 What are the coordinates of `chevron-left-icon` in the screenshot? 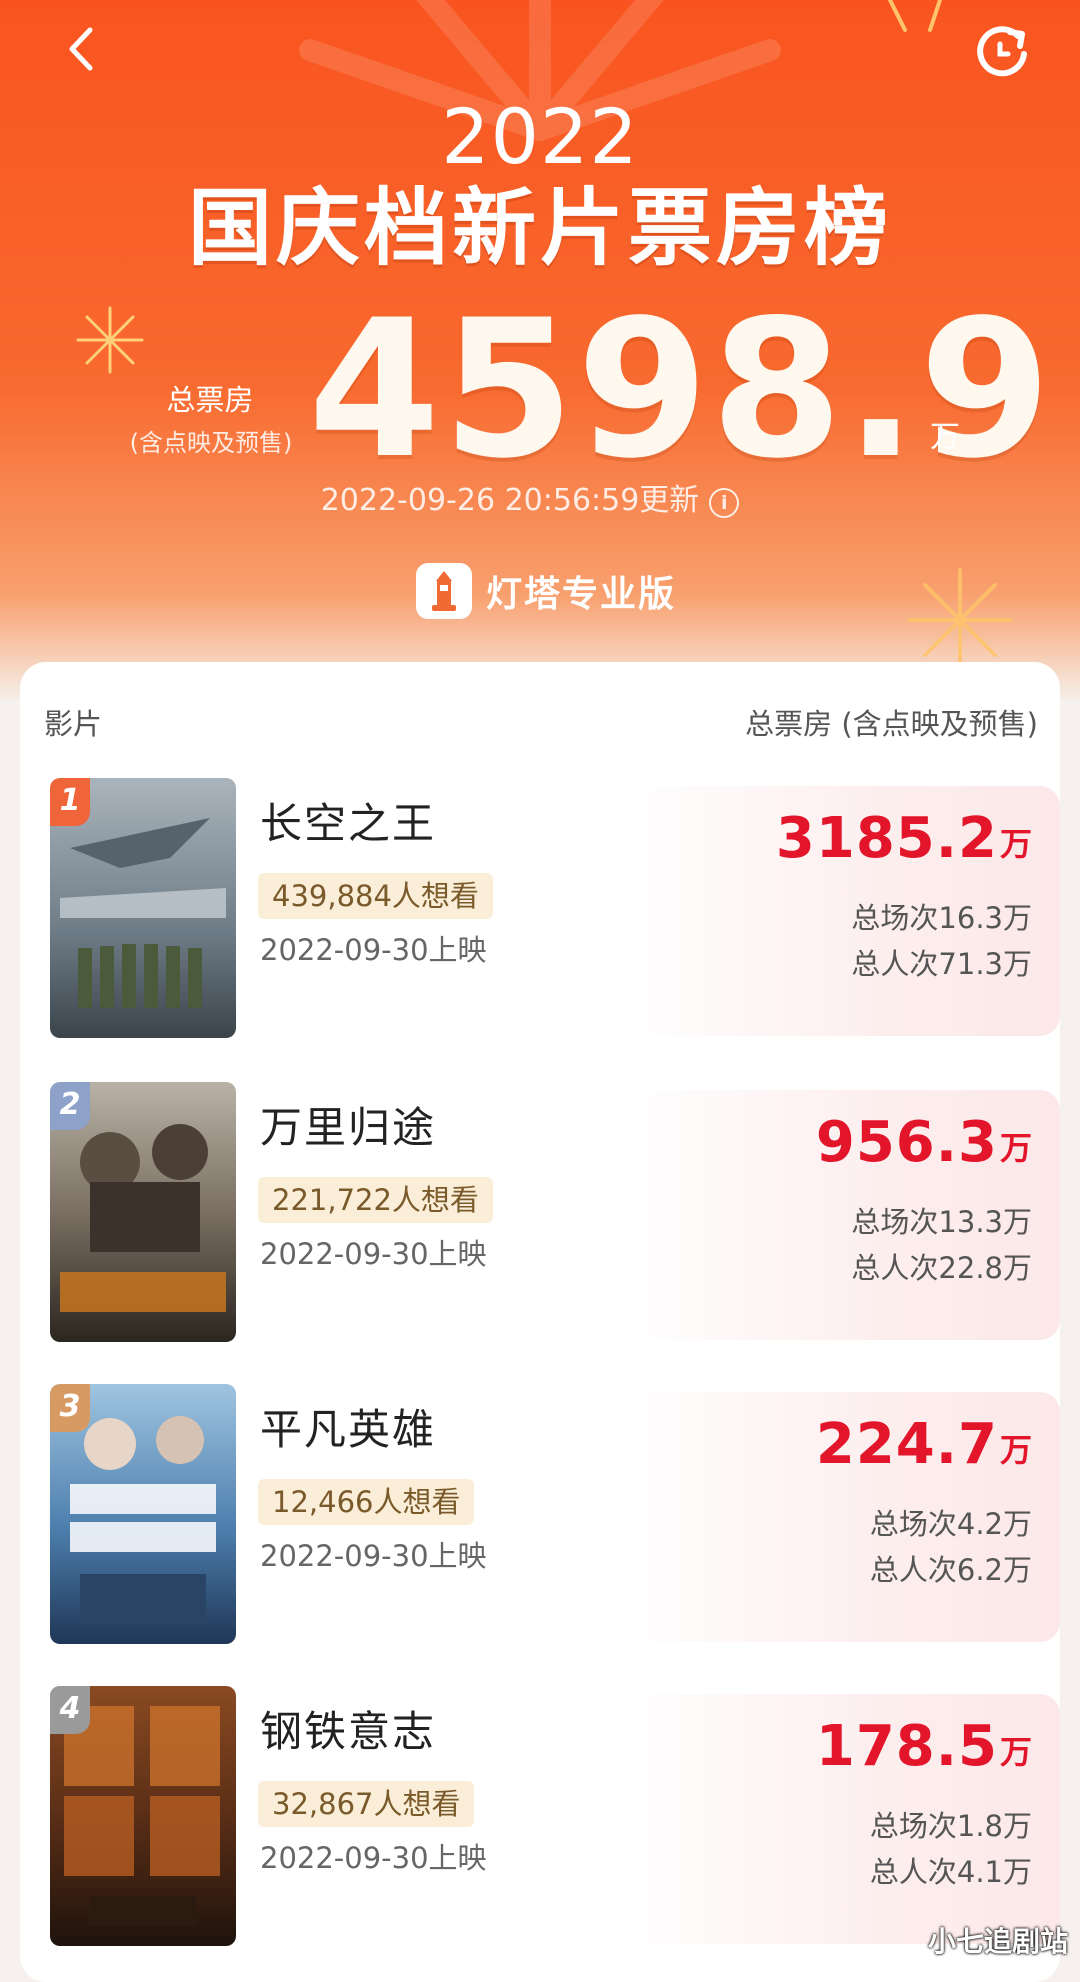 It's located at (83, 49).